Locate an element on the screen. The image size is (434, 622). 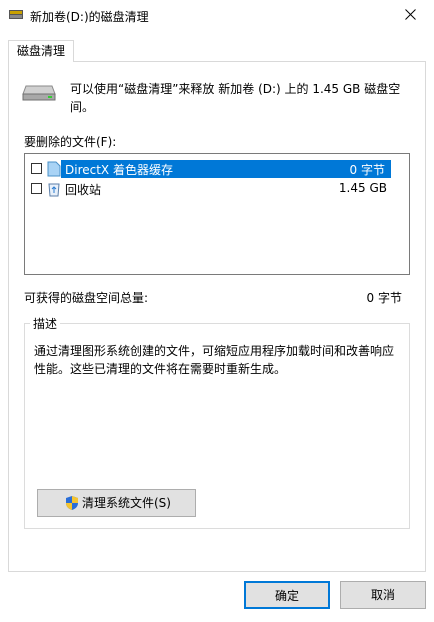
total-space-label: 可获得的磁盘空间总量: is located at coordinates (86, 298).